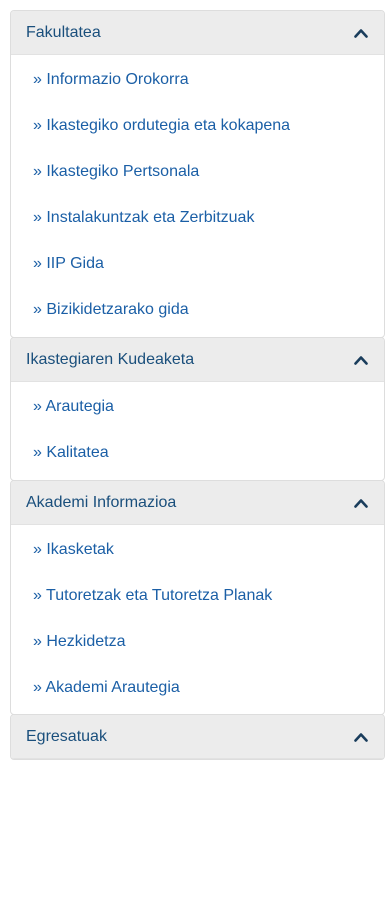 This screenshot has height=901, width=386. I want to click on section-title: Akademi Informazioa, so click(101, 502).